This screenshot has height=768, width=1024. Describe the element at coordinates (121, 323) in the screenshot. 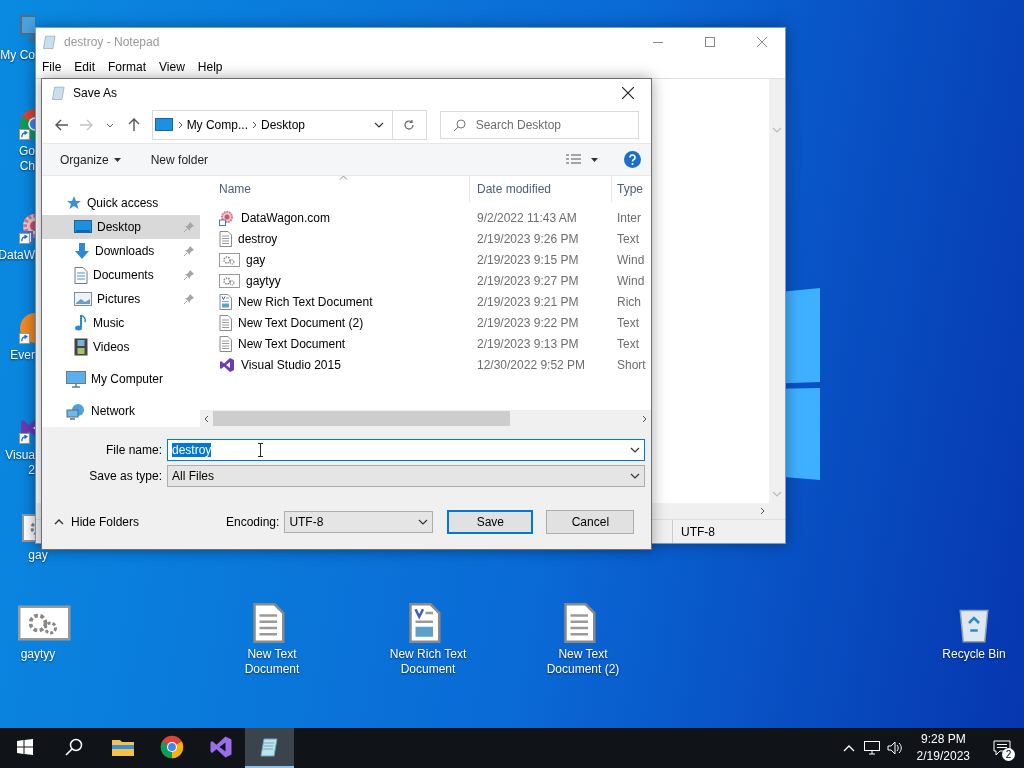

I see `nav-item: Music` at that location.